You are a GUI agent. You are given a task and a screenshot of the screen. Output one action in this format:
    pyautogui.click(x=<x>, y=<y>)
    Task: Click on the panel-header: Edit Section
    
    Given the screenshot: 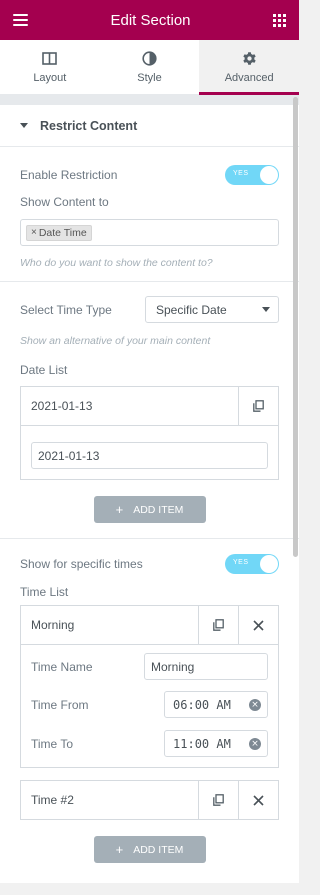 What is the action you would take?
    pyautogui.click(x=149, y=20)
    